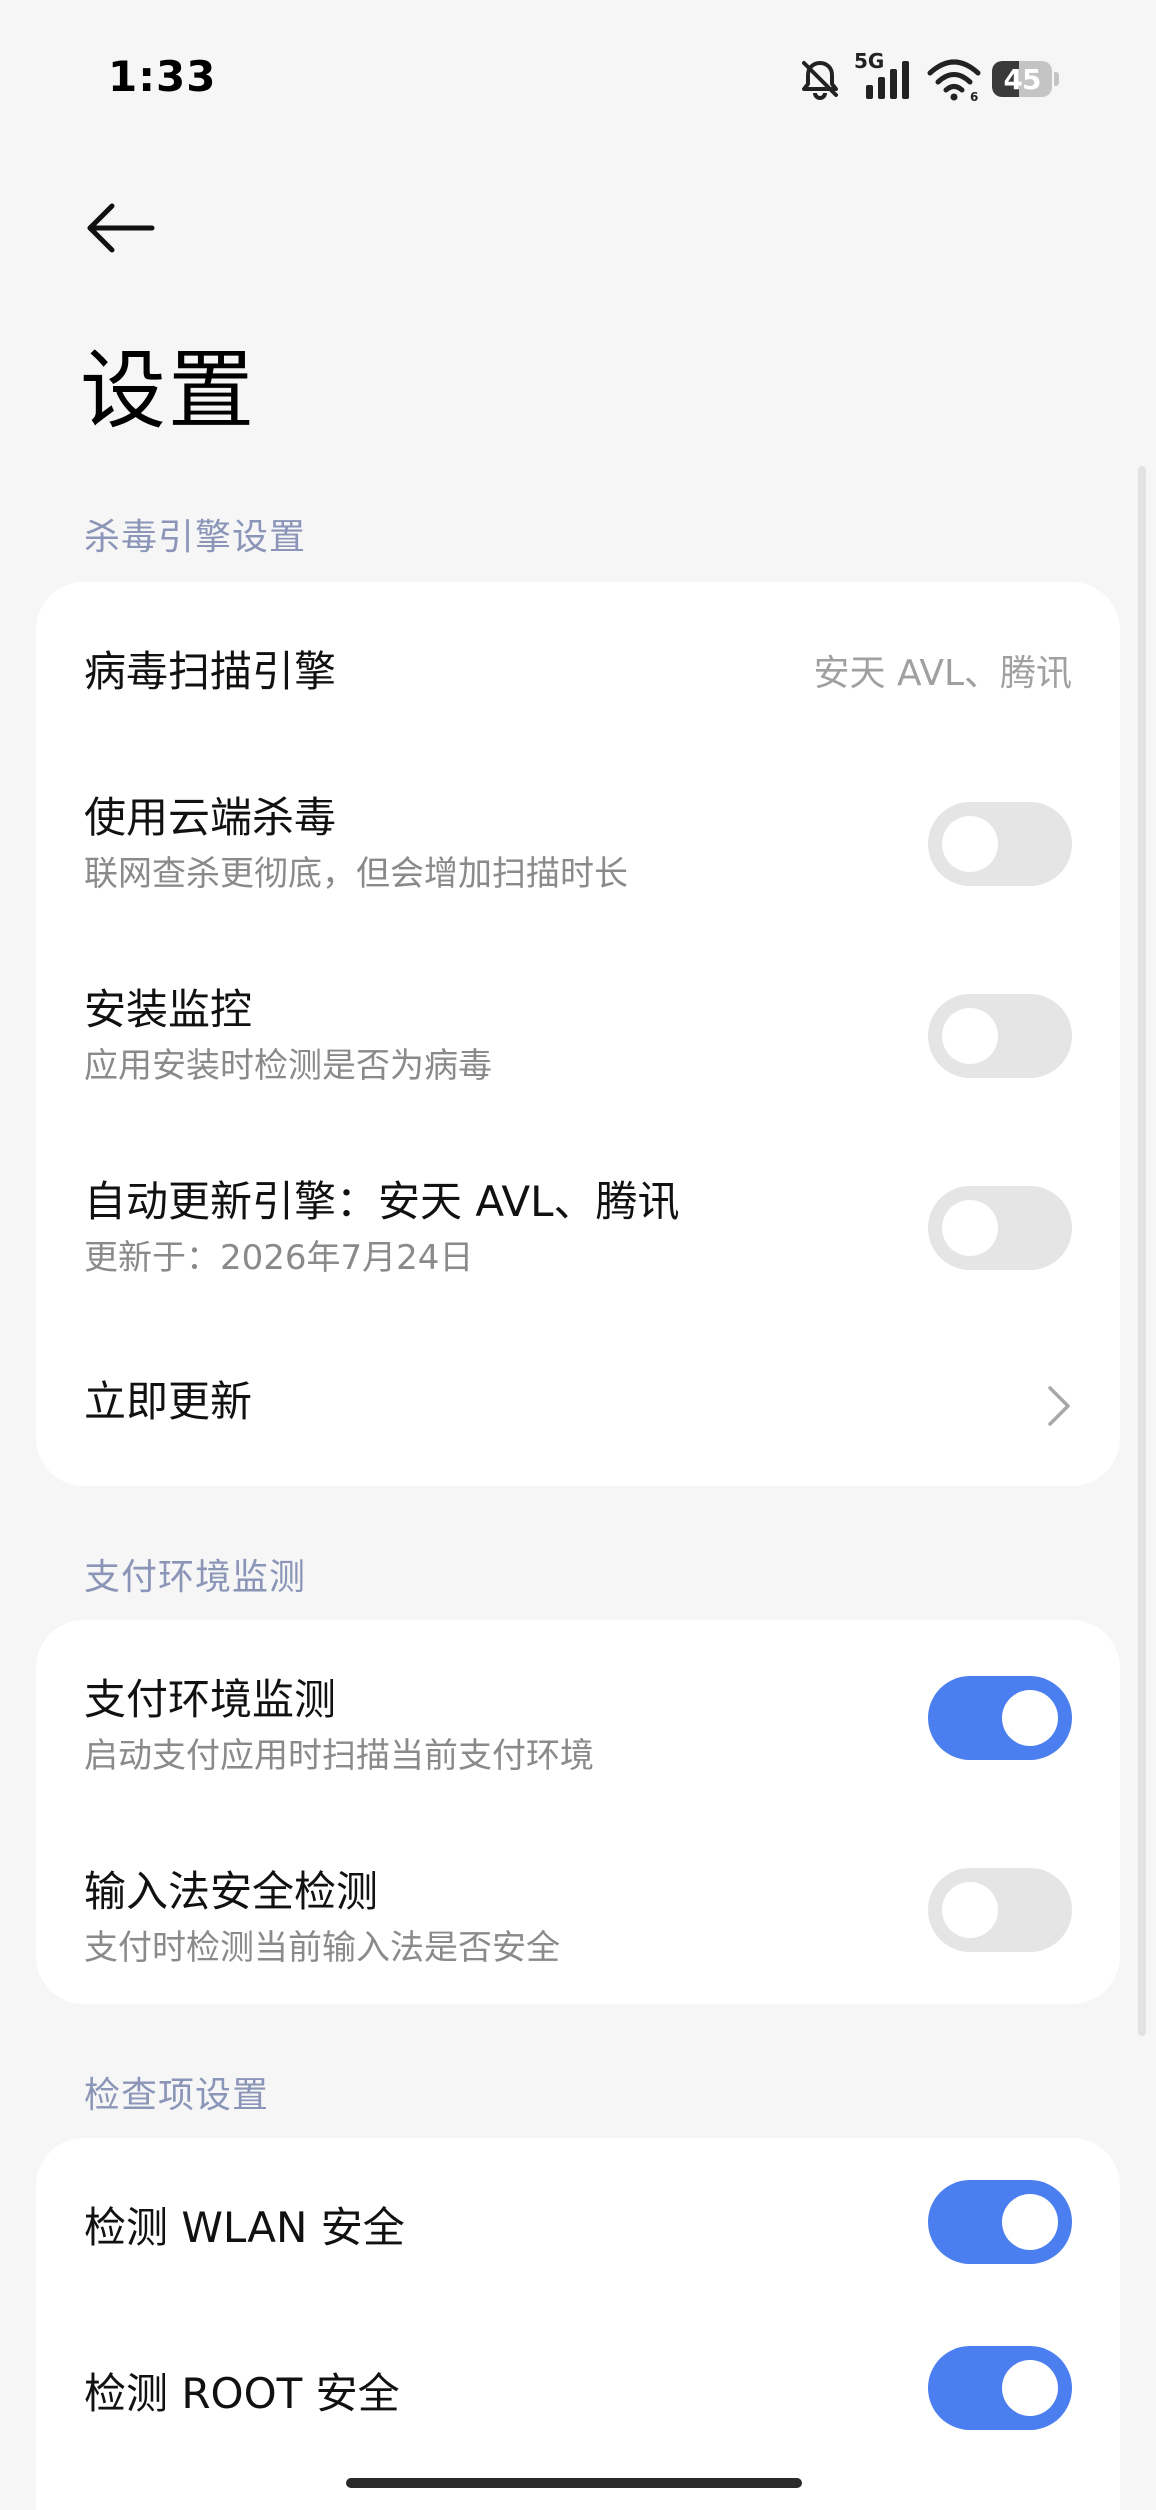 This screenshot has height=2510, width=1156. What do you see at coordinates (210, 671) in the screenshot?
I see `row-title: 病毒扫描引擎` at bounding box center [210, 671].